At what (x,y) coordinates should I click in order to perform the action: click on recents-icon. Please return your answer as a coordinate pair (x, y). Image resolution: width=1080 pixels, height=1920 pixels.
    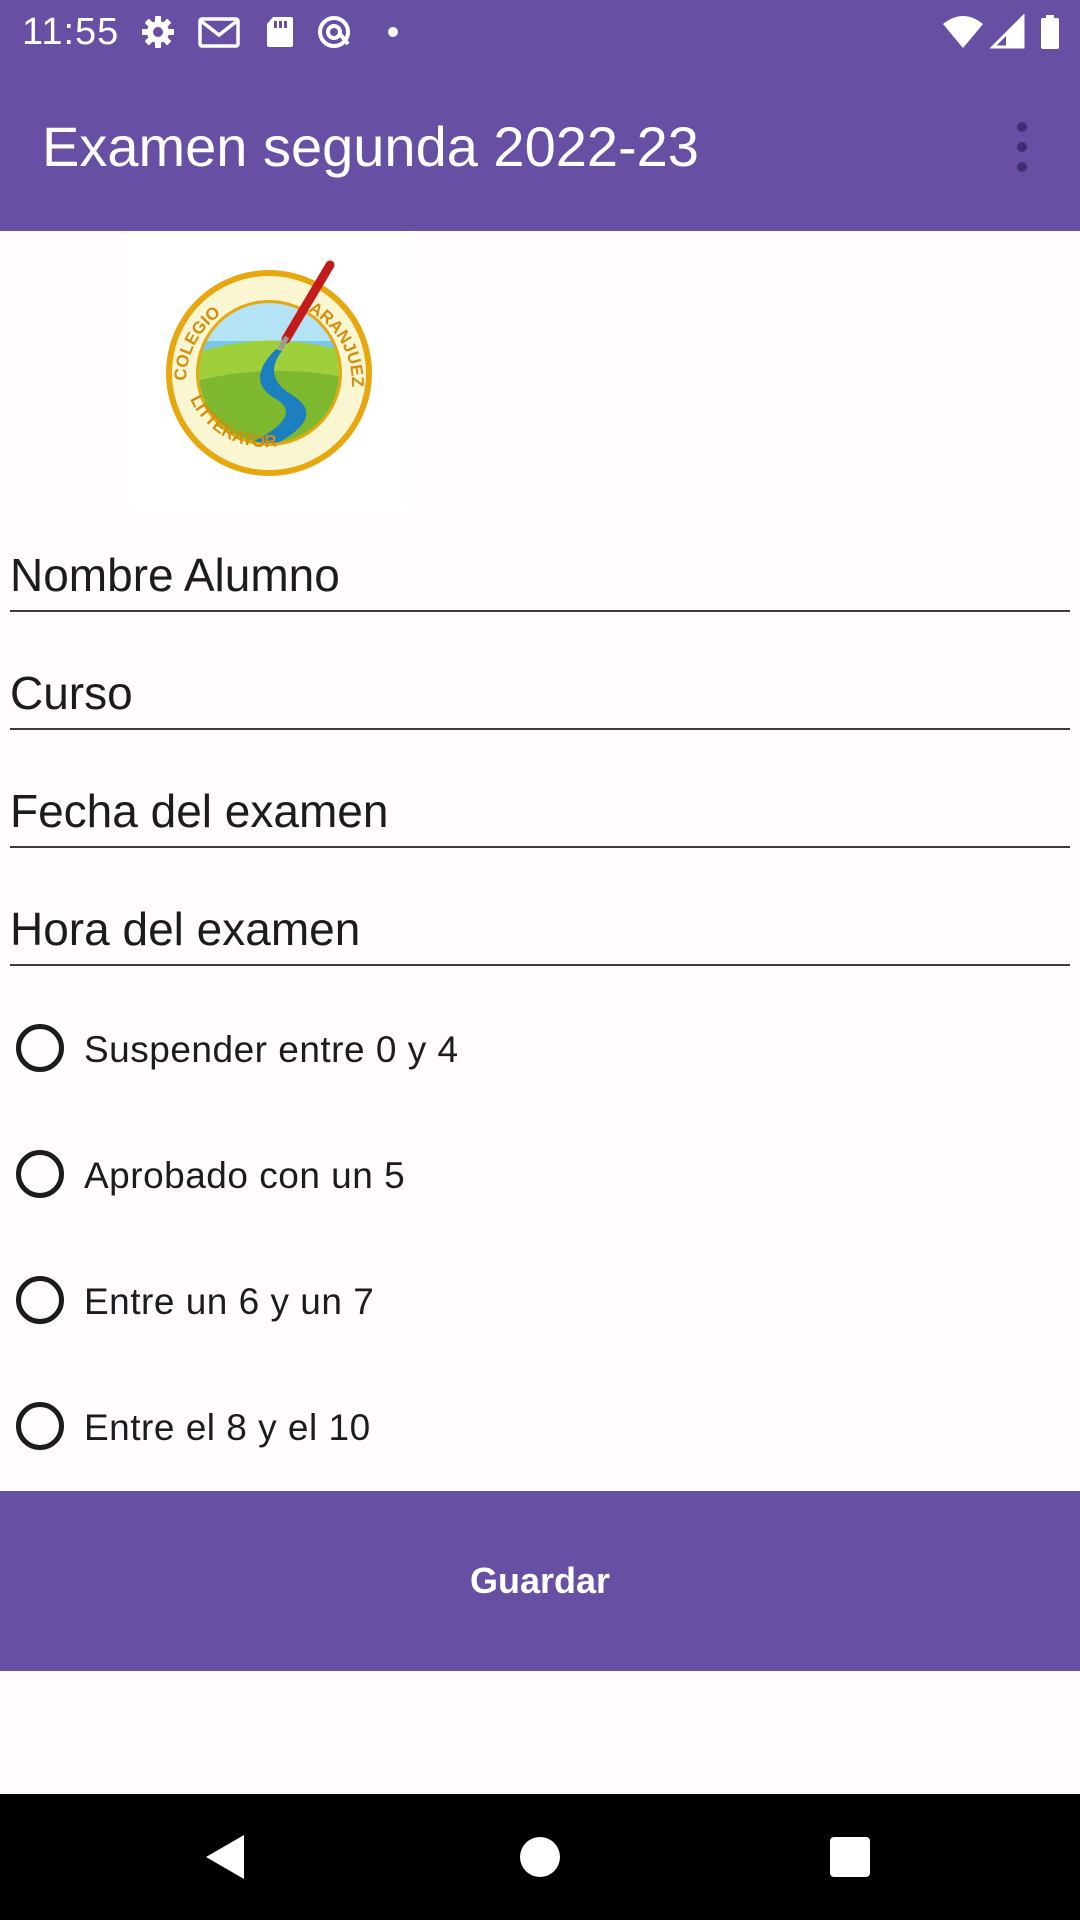
    Looking at the image, I should click on (850, 1857).